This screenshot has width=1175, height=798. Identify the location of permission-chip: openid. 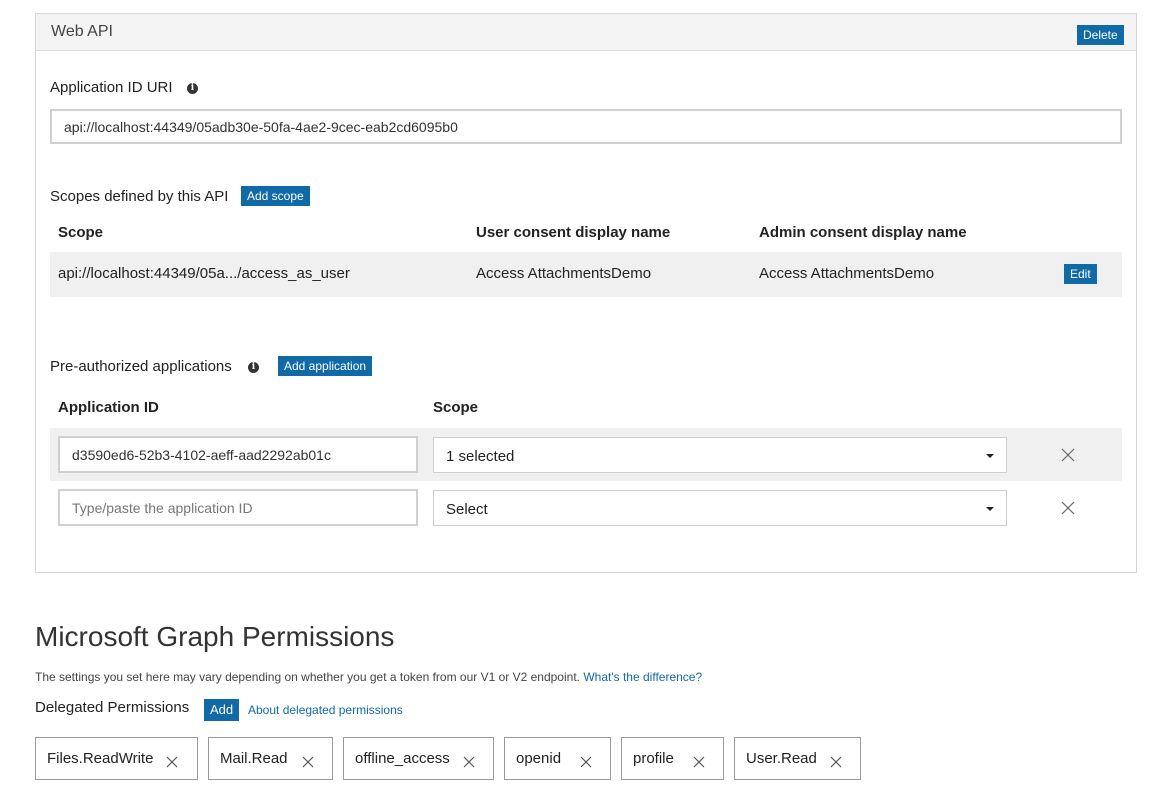
(557, 758).